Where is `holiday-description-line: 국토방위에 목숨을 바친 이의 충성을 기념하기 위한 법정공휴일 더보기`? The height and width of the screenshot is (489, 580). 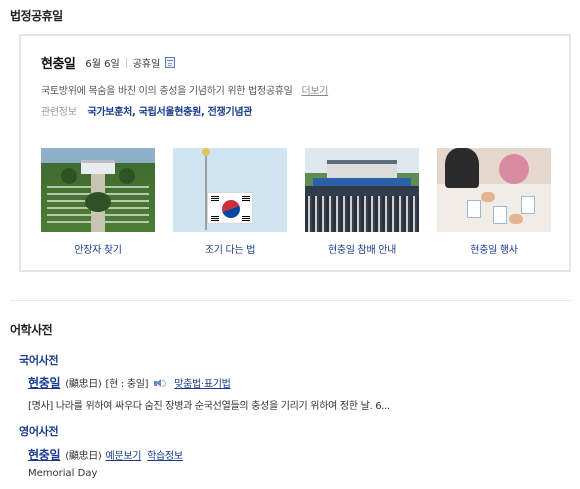
holiday-description-line: 국토방위에 목숨을 바친 이의 충성을 기념하기 위한 법정공휴일 더보기 is located at coordinates (184, 89).